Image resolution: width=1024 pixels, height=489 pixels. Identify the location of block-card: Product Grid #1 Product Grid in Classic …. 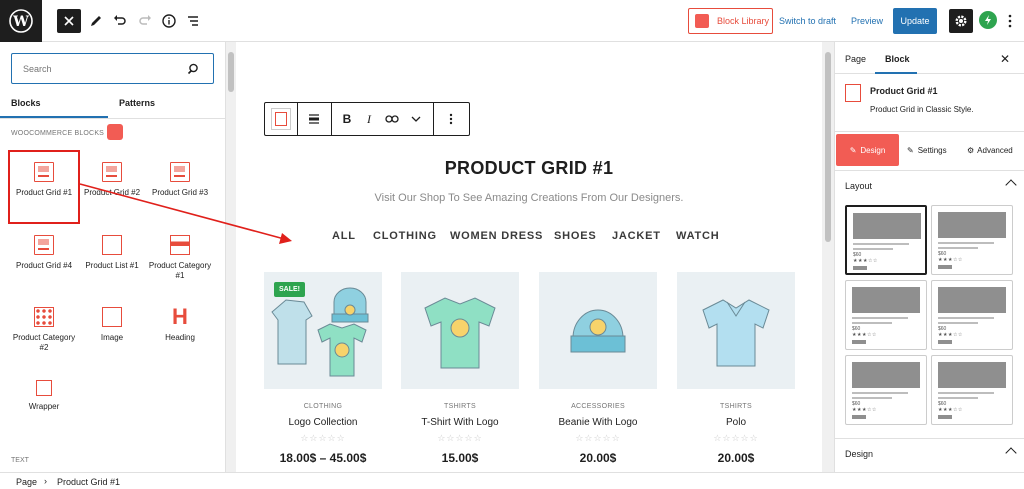
(929, 103).